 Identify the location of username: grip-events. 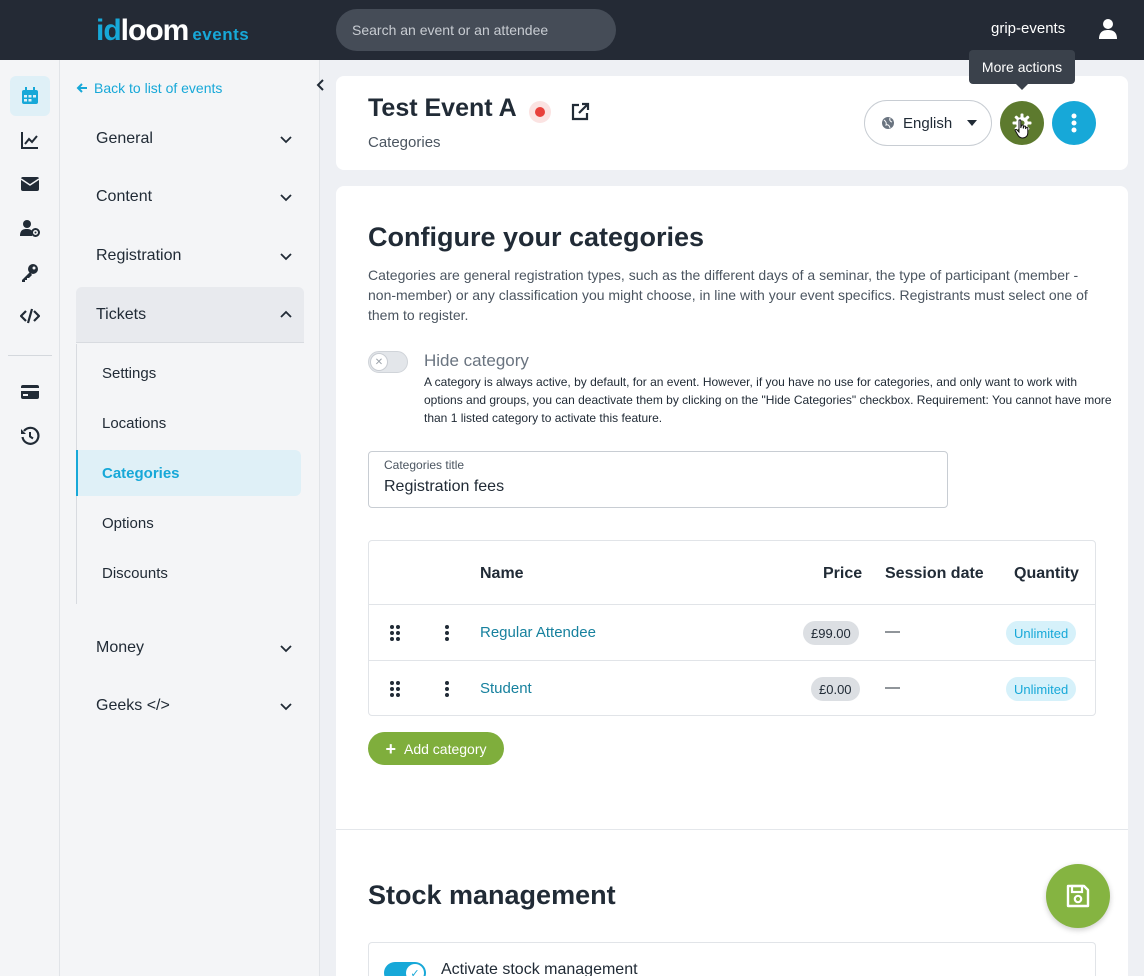
(1028, 28).